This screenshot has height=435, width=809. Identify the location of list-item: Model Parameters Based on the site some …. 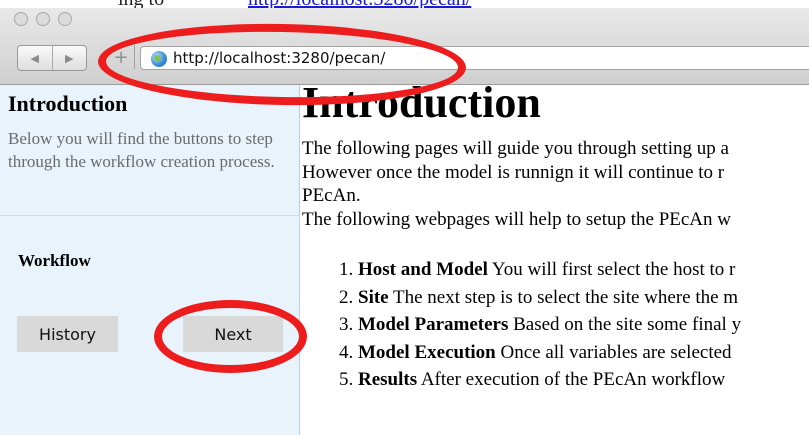
(549, 325).